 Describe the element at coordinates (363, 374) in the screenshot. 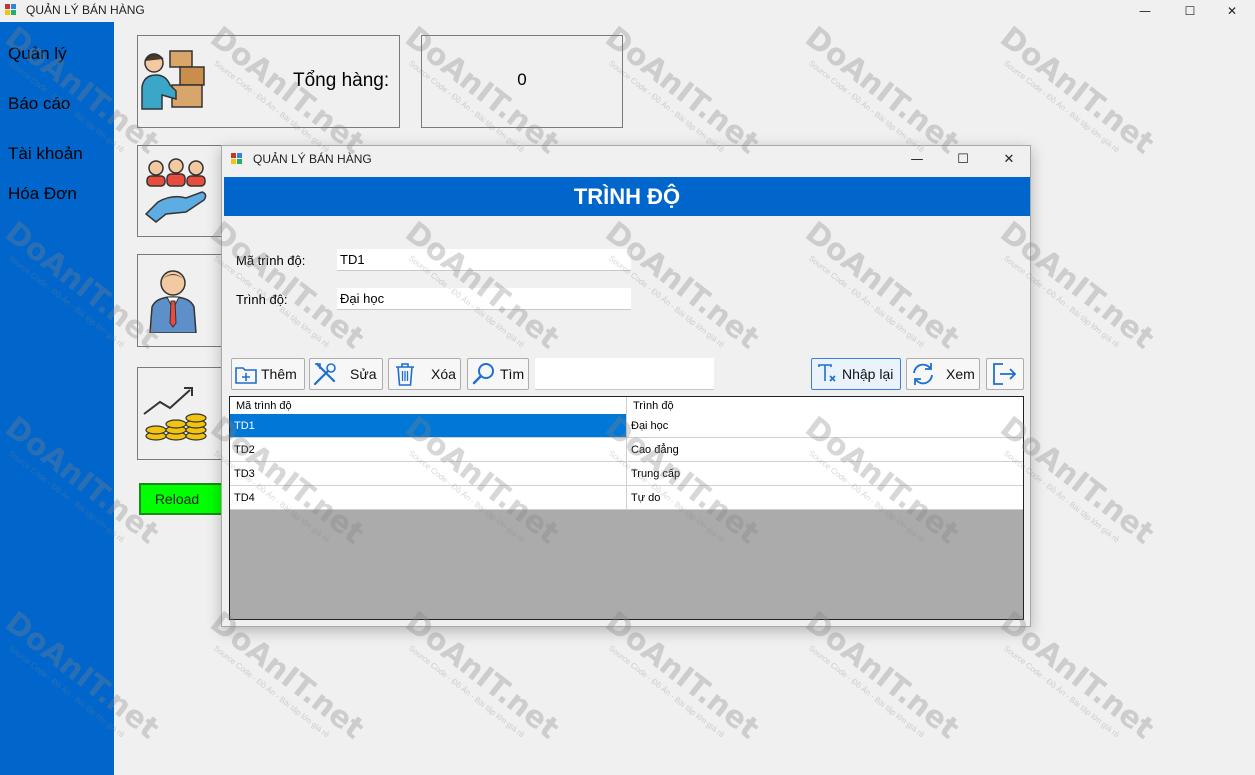

I see `edit-label: Sửa` at that location.